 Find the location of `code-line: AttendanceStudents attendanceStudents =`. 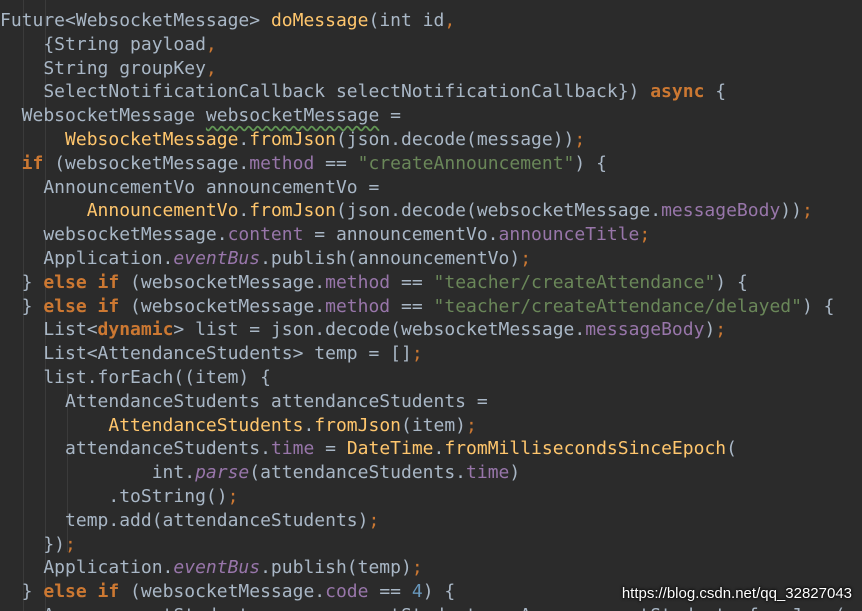

code-line: AttendanceStudents attendanceStudents = is located at coordinates (431, 402).